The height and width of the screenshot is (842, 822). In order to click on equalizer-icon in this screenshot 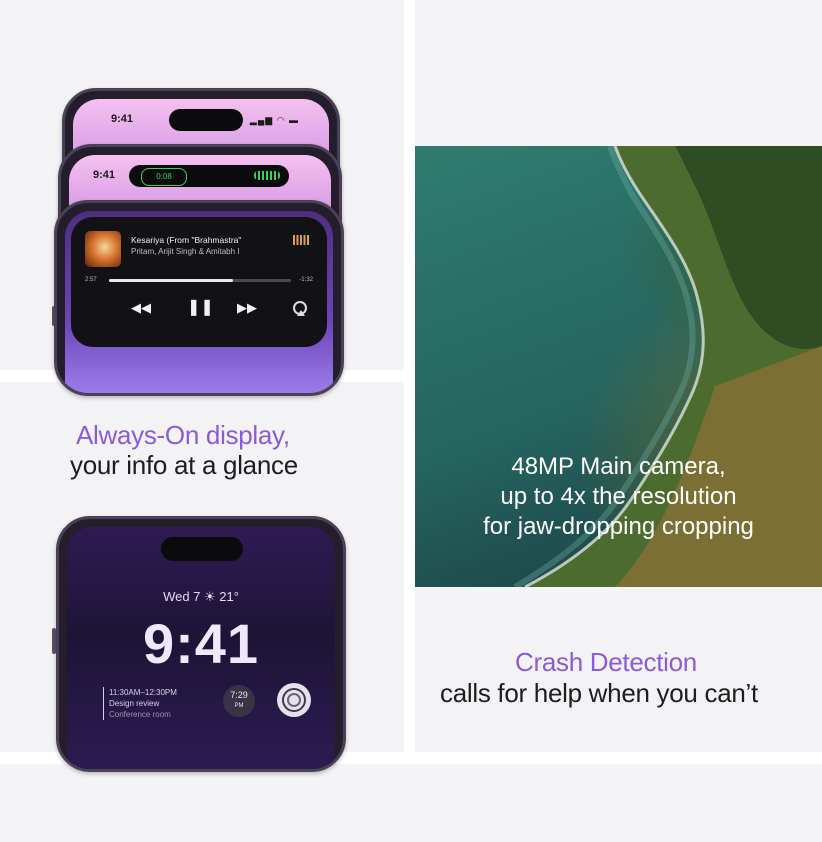, I will do `click(301, 240)`.